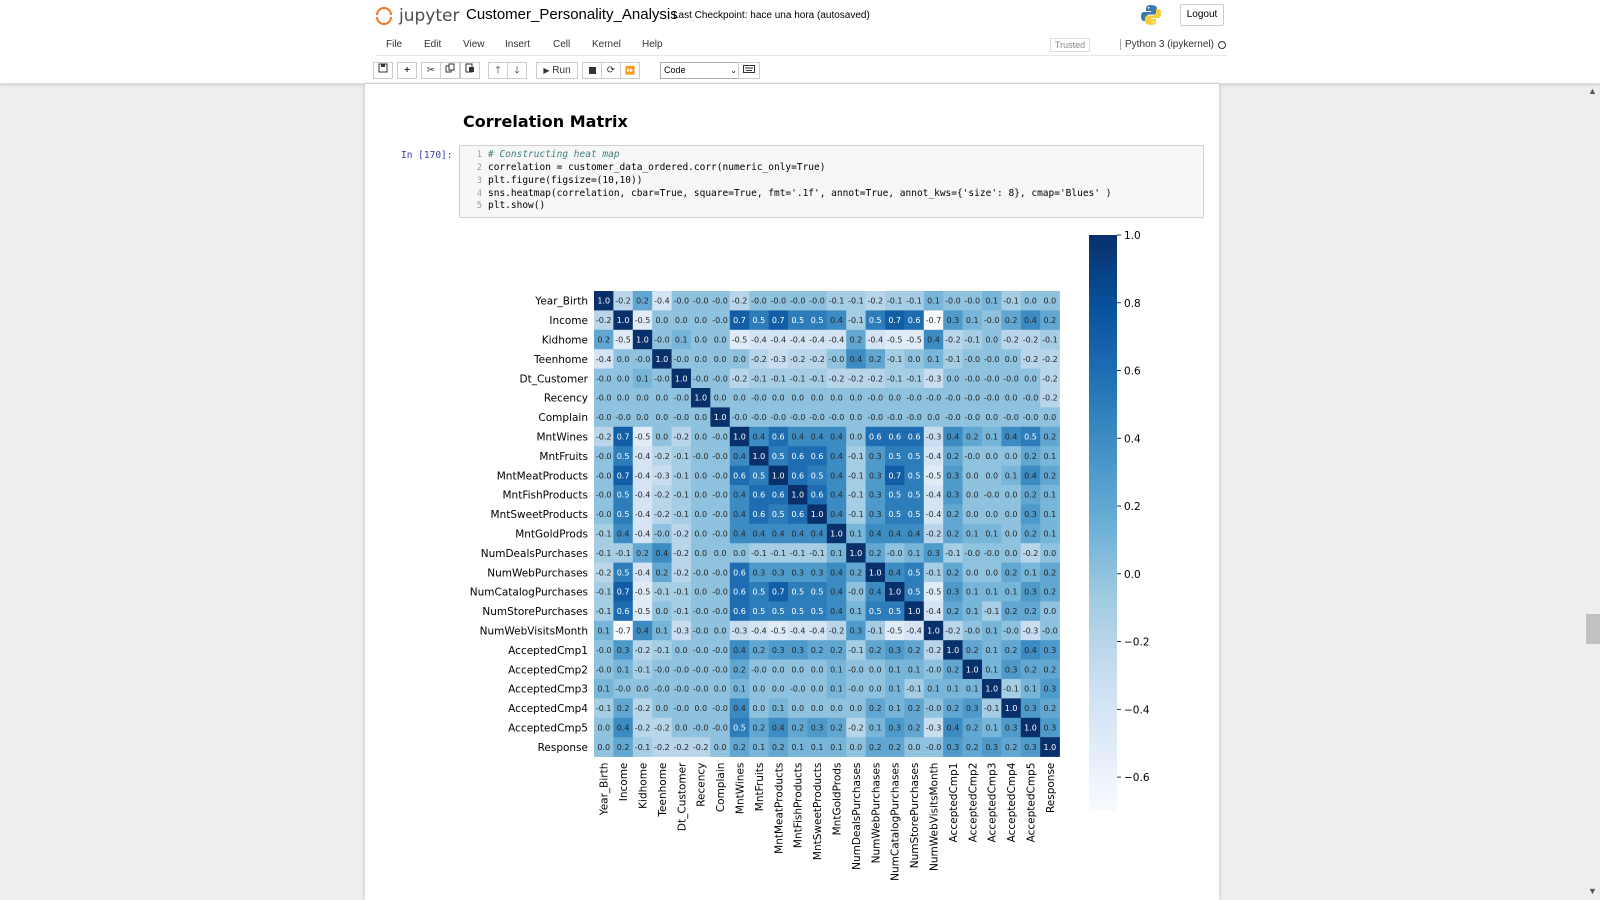 This screenshot has width=1600, height=900. What do you see at coordinates (592, 70) in the screenshot?
I see `interrupt-button` at bounding box center [592, 70].